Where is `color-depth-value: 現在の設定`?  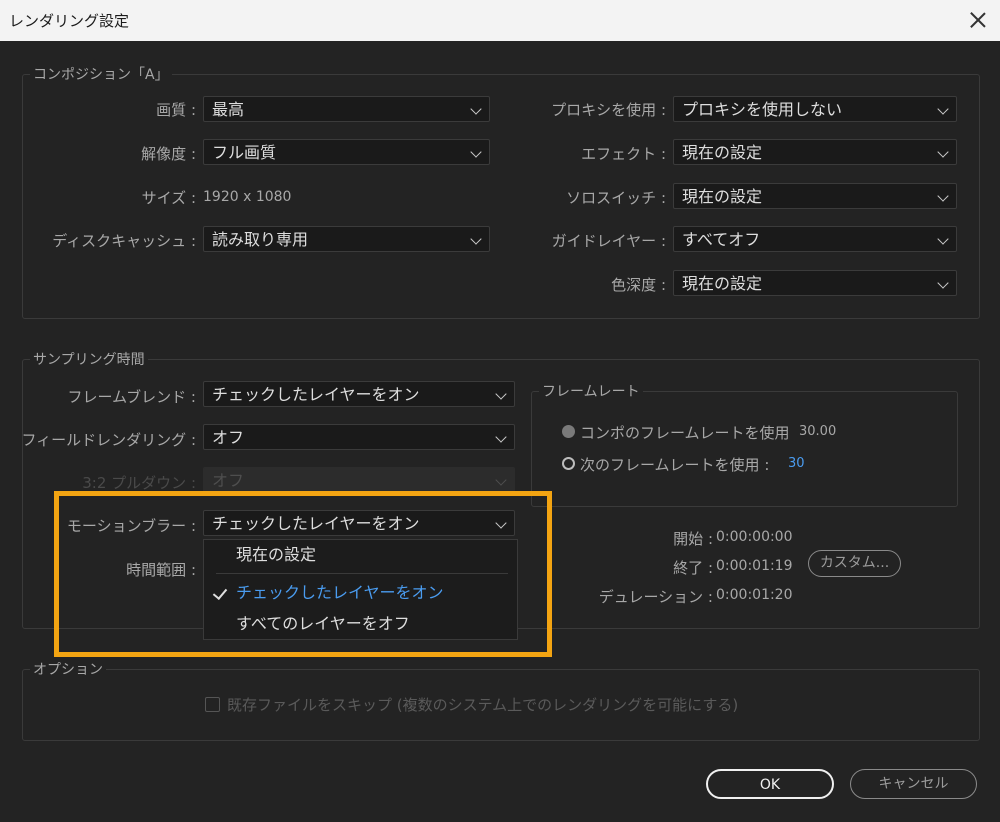
color-depth-value: 現在の設定 is located at coordinates (722, 283).